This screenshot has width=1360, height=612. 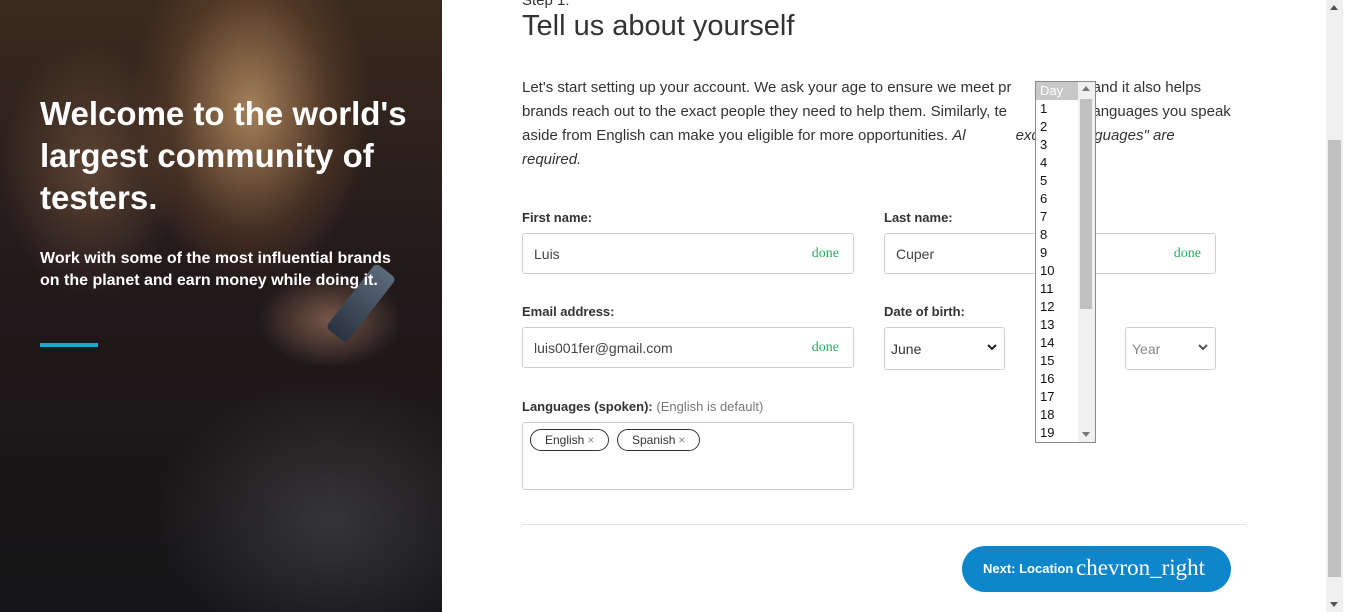 I want to click on day-option: 11, so click(x=1057, y=289).